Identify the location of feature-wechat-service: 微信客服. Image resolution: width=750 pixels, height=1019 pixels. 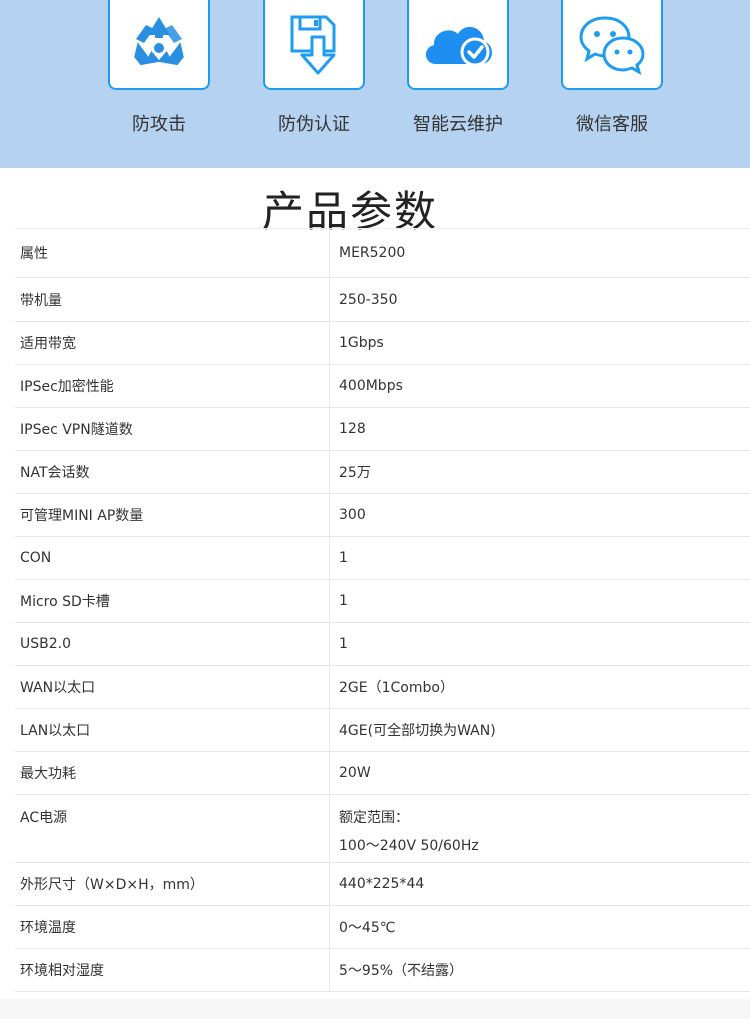
(612, 67).